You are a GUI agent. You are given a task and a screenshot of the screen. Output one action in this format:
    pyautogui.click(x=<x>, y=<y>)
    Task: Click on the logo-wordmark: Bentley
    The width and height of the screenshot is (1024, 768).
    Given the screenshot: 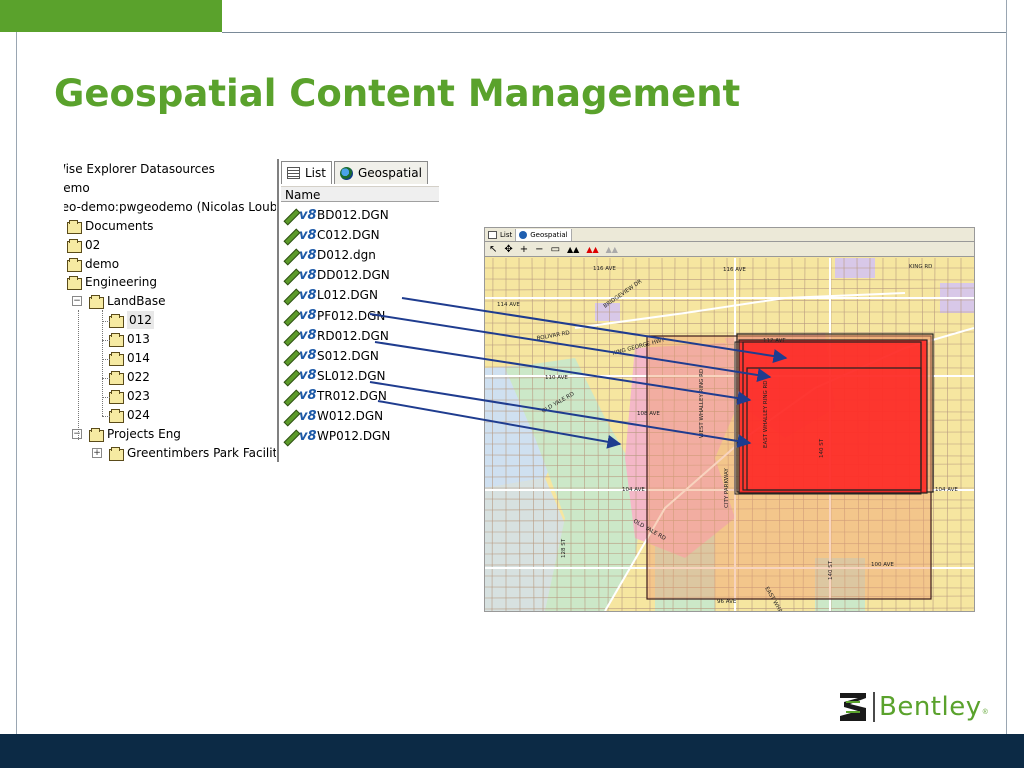 What is the action you would take?
    pyautogui.click(x=930, y=707)
    